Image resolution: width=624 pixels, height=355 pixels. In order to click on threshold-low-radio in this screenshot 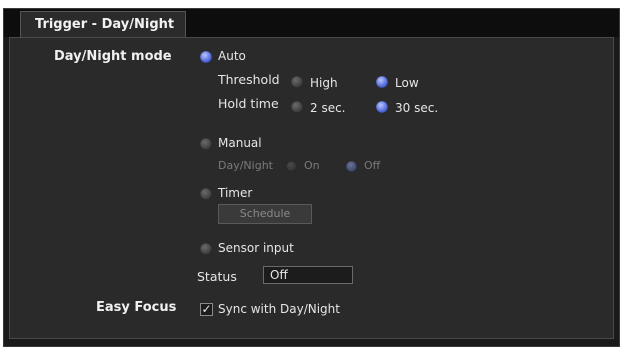, I will do `click(382, 82)`.